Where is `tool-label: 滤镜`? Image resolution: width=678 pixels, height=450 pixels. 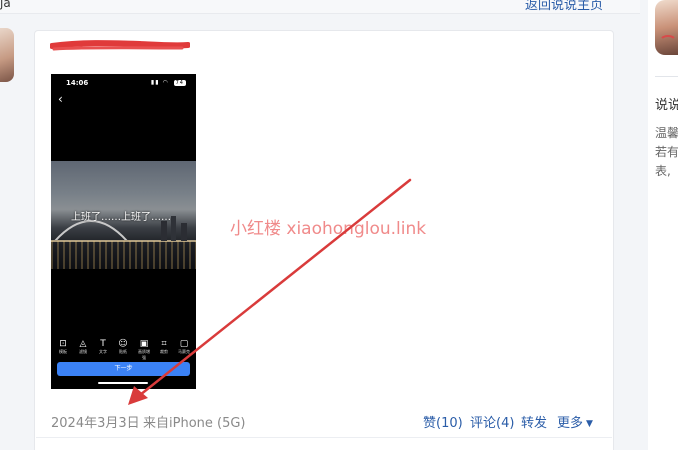 tool-label: 滤镜 is located at coordinates (83, 351).